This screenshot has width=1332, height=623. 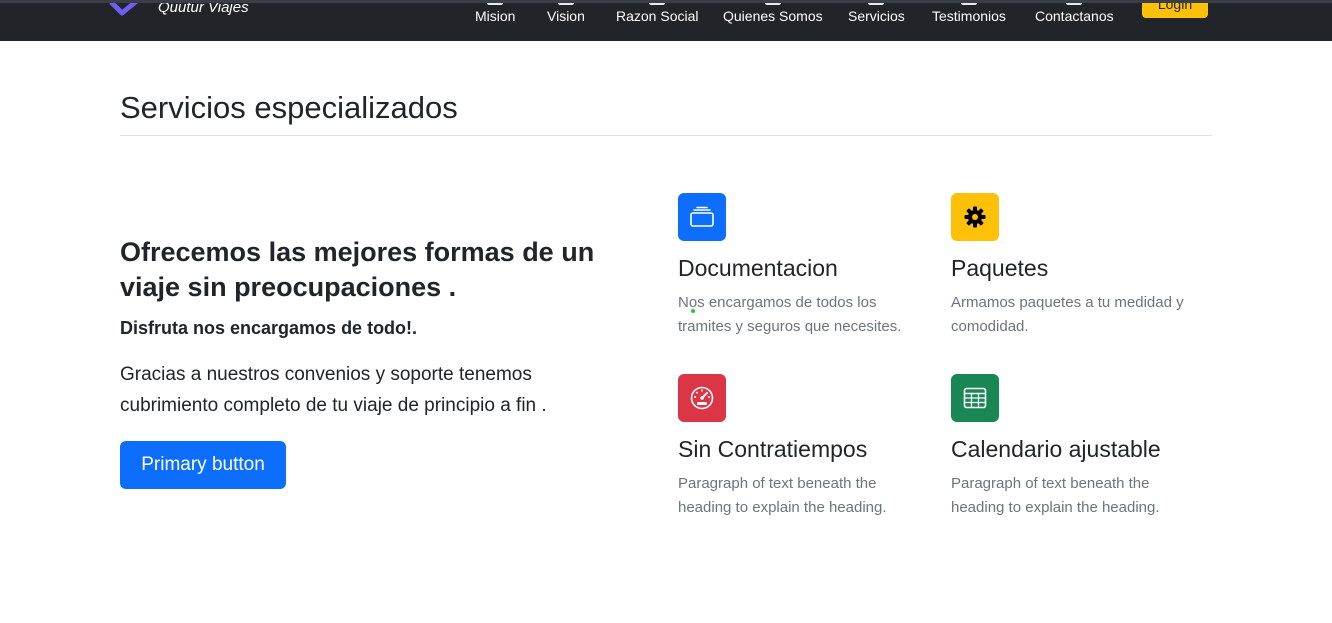 What do you see at coordinates (269, 328) in the screenshot?
I see `hero-subheading: Disfruta nos encargamos de todo!.` at bounding box center [269, 328].